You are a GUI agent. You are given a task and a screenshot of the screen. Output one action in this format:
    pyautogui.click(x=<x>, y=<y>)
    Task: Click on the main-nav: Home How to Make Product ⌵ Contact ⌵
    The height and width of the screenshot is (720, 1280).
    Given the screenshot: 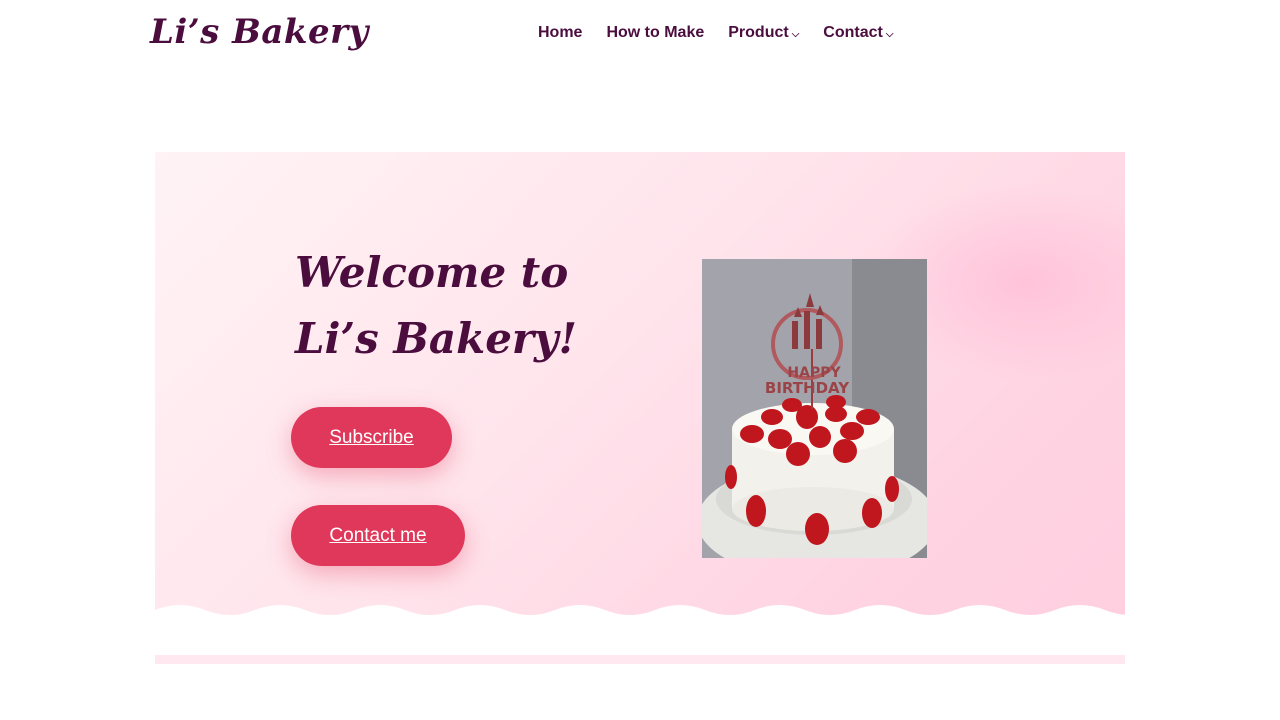 What is the action you would take?
    pyautogui.click(x=715, y=33)
    